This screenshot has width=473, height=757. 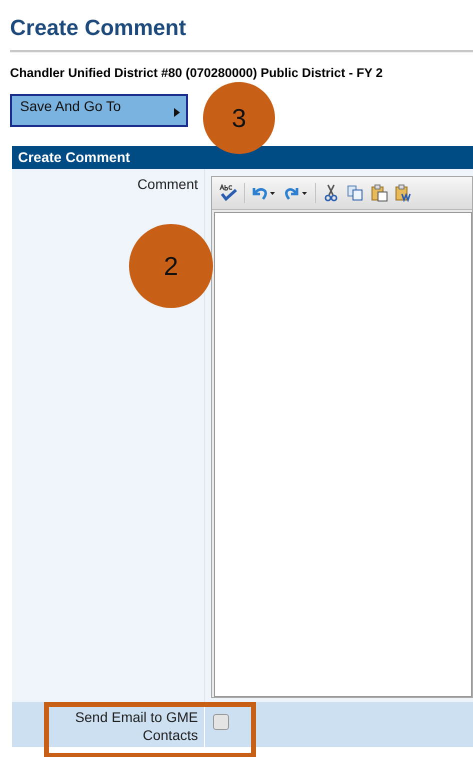 What do you see at coordinates (136, 726) in the screenshot?
I see `send-email-label: Send Email to GME Contacts` at bounding box center [136, 726].